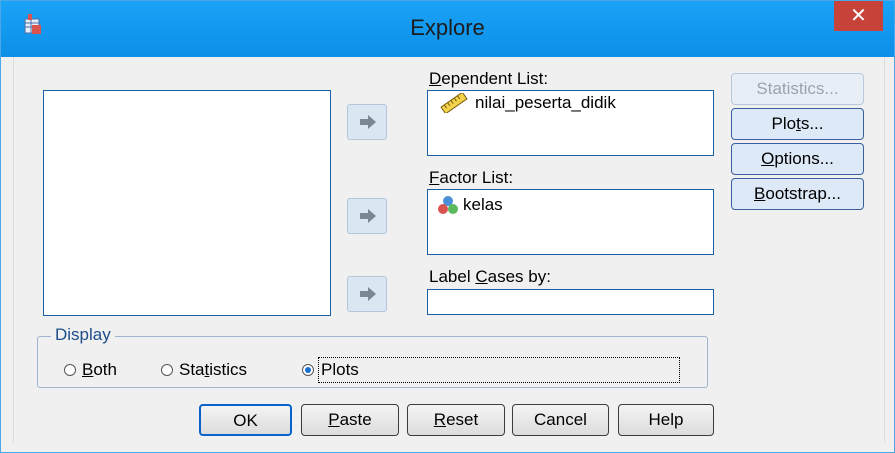 This screenshot has height=453, width=895. I want to click on paste-button: Paste, so click(350, 420).